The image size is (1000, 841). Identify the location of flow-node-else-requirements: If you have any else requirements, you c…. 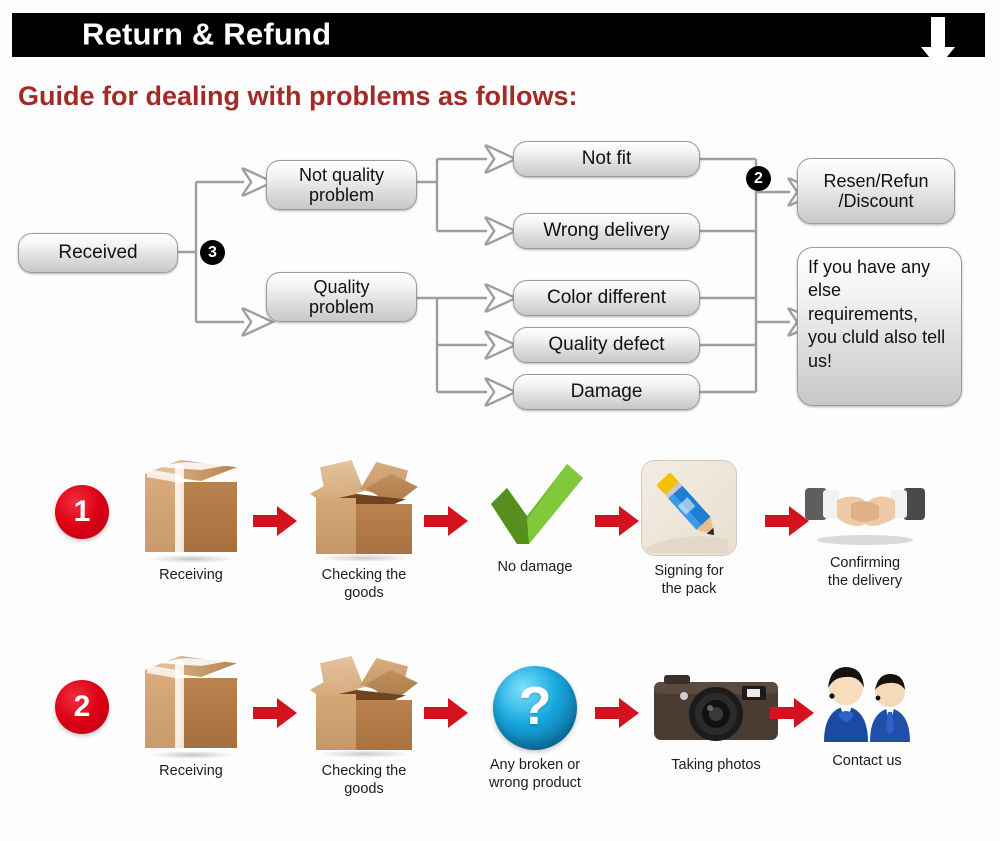
(879, 326).